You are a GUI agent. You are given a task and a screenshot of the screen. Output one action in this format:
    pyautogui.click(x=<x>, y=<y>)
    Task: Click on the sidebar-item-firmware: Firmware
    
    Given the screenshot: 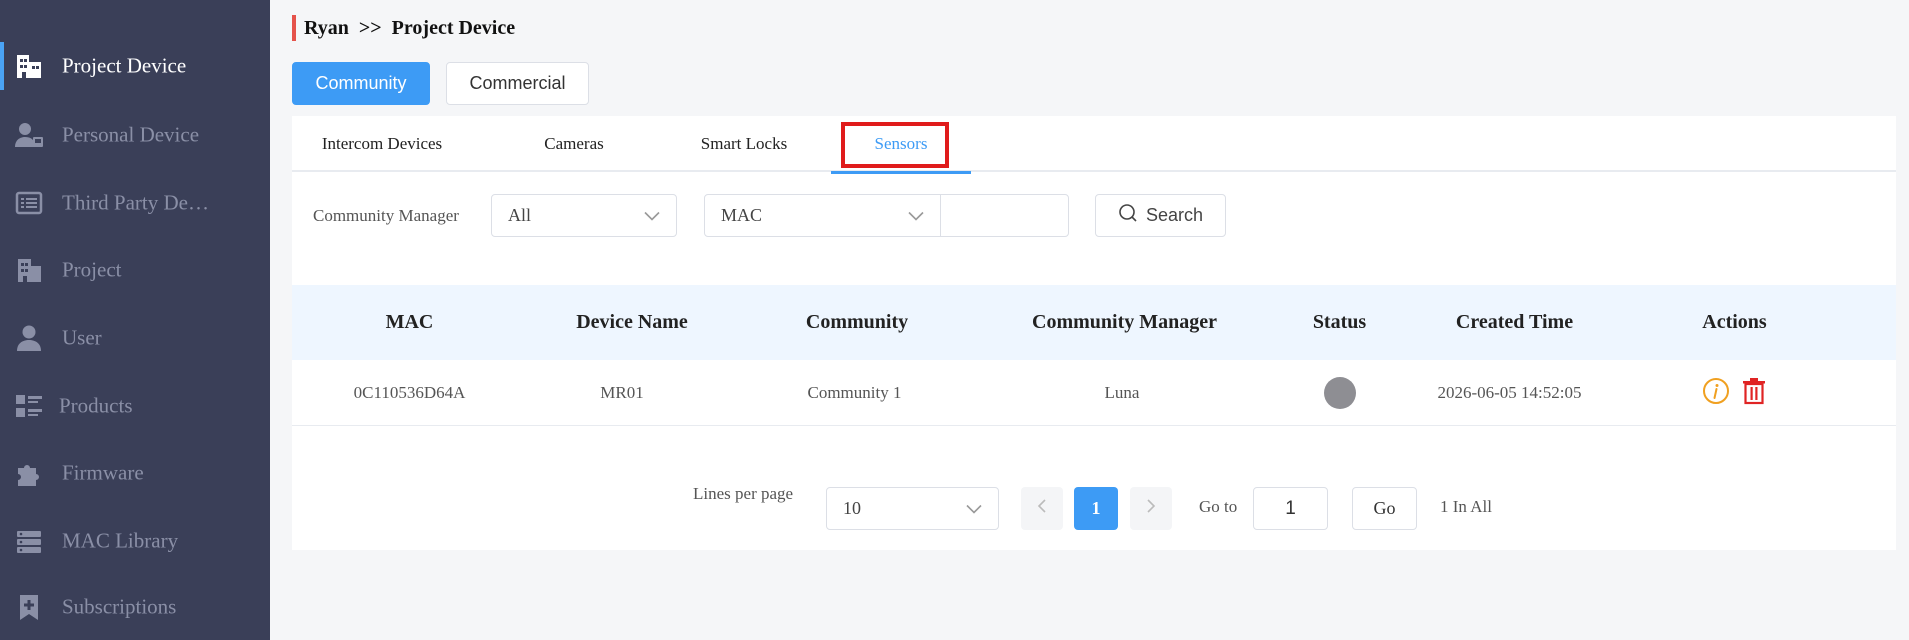 What is the action you would take?
    pyautogui.click(x=135, y=473)
    